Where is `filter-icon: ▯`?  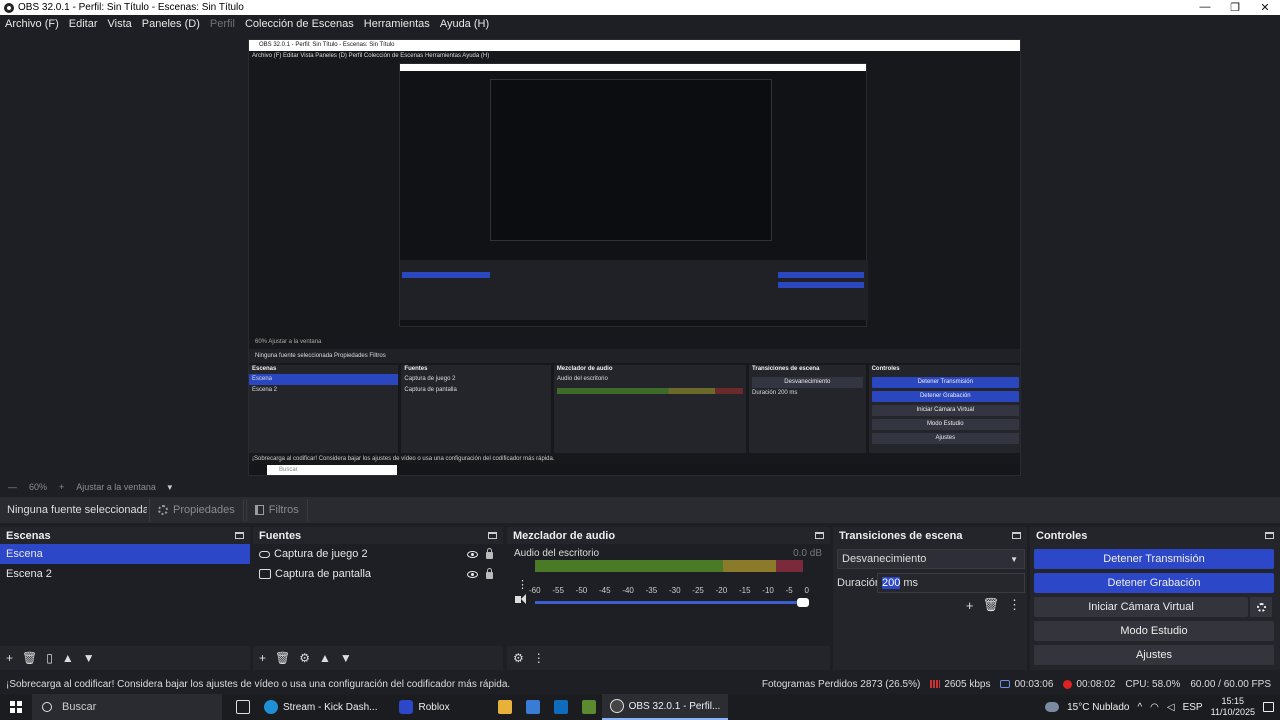
filter-icon: ▯ is located at coordinates (49, 658).